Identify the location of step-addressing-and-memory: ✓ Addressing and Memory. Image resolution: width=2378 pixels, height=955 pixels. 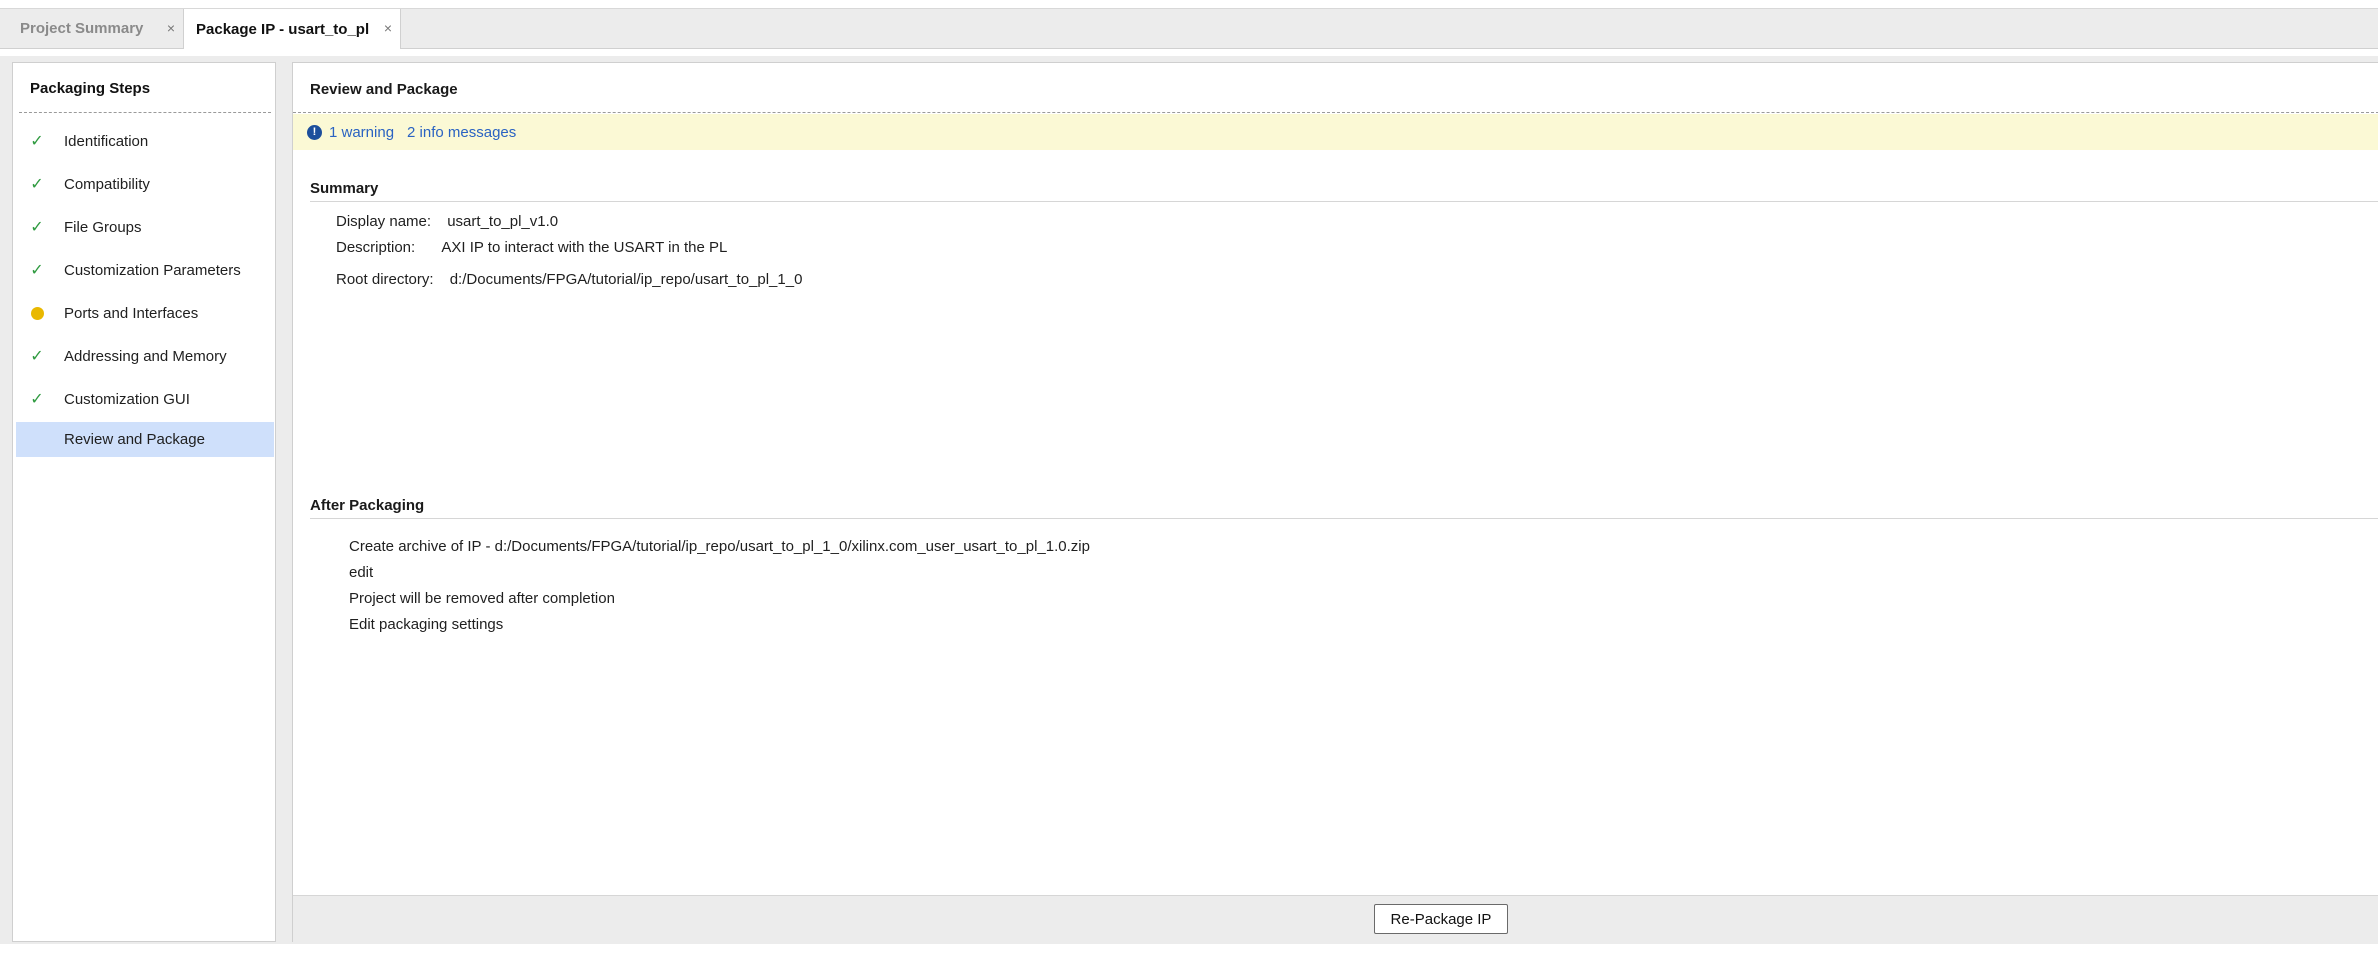
(145, 356).